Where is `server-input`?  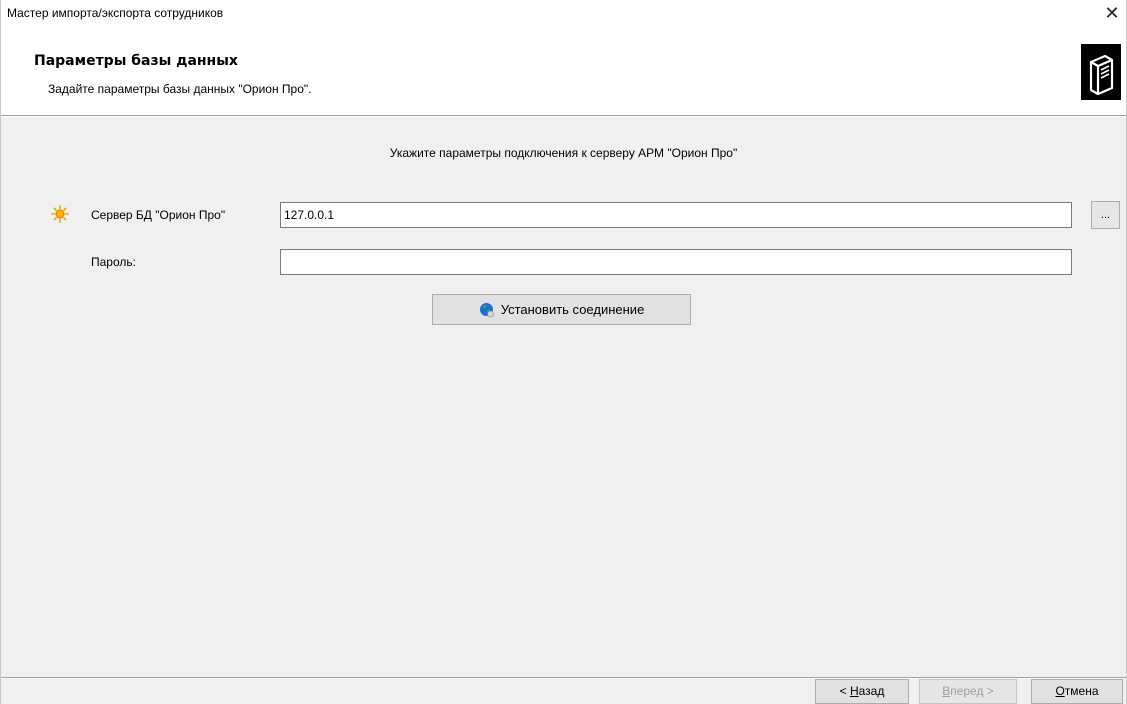
server-input is located at coordinates (676, 215).